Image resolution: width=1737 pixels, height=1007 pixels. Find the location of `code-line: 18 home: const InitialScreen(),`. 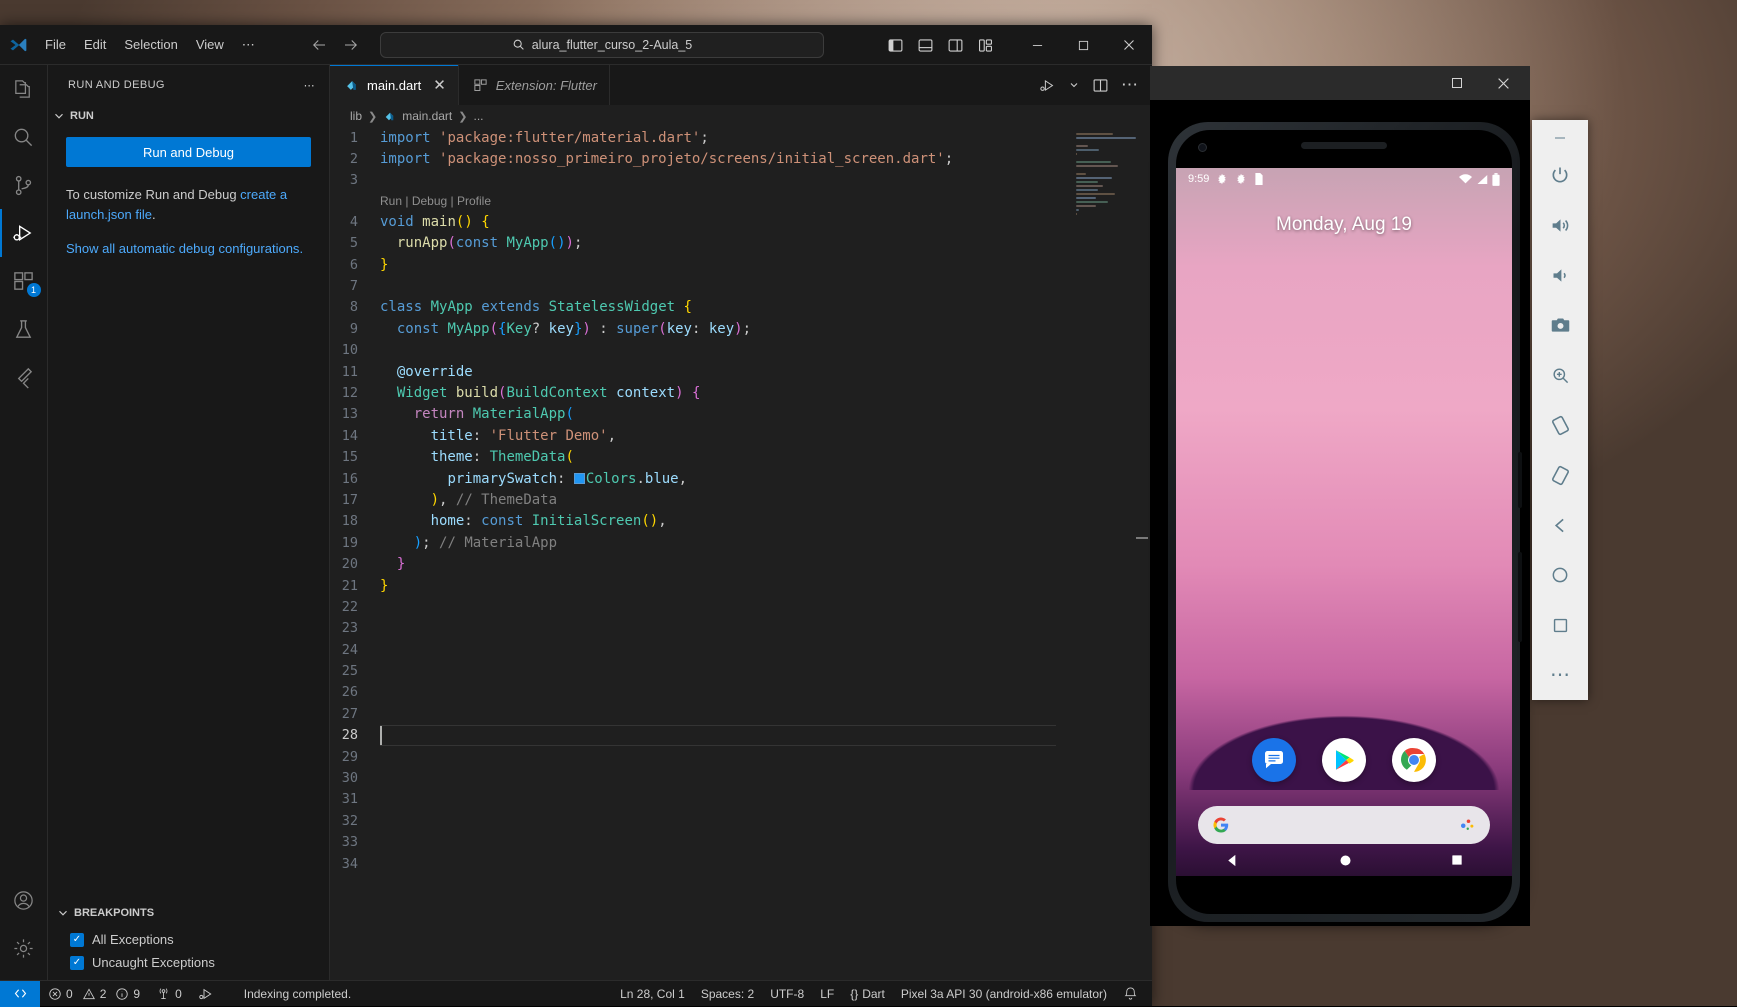

code-line: 18 home: const InitialScreen(), is located at coordinates (741, 521).